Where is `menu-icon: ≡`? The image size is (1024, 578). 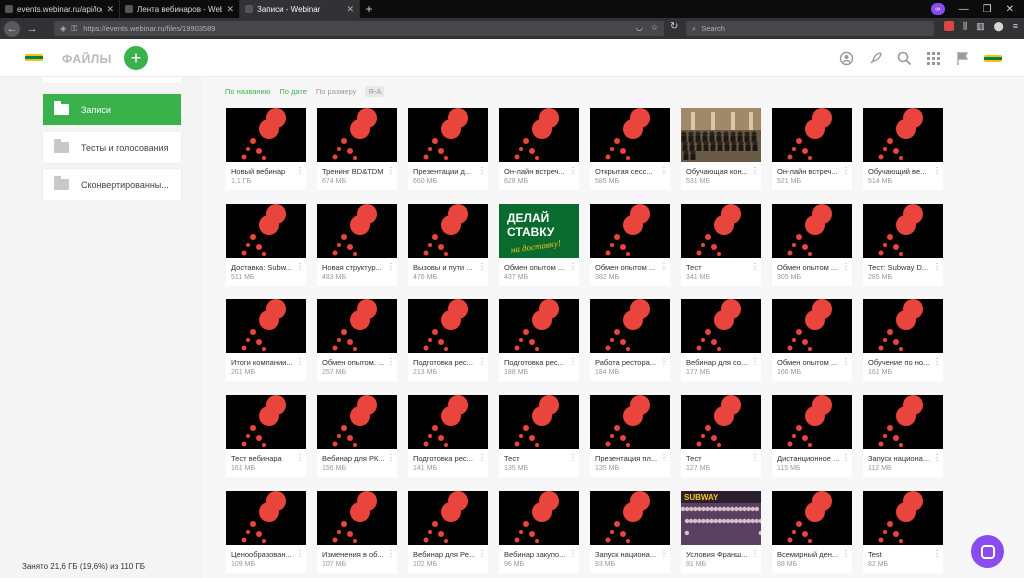 menu-icon: ≡ is located at coordinates (1015, 26).